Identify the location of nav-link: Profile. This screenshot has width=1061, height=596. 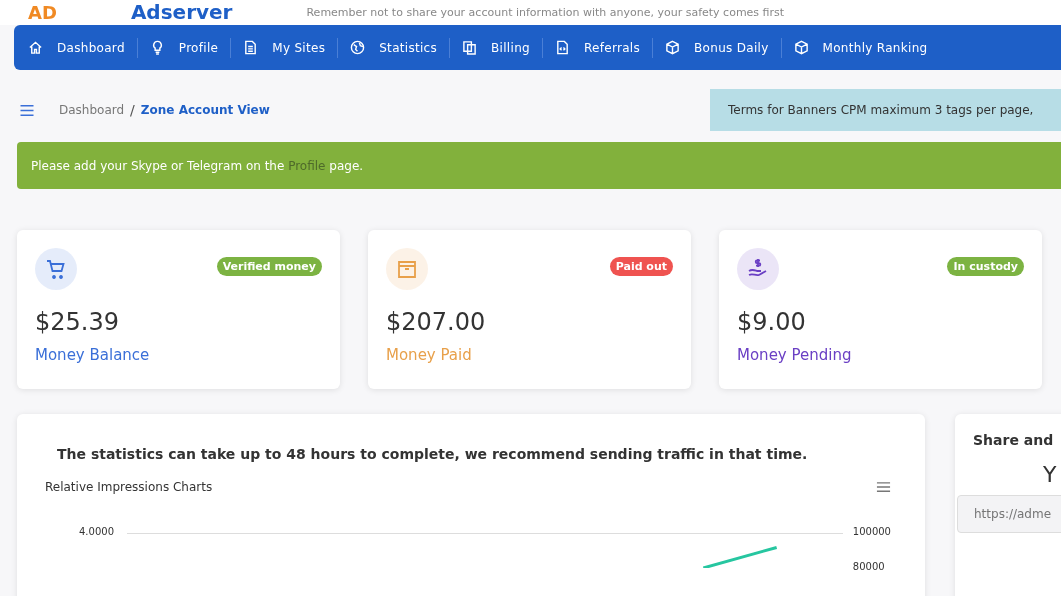
(190, 47).